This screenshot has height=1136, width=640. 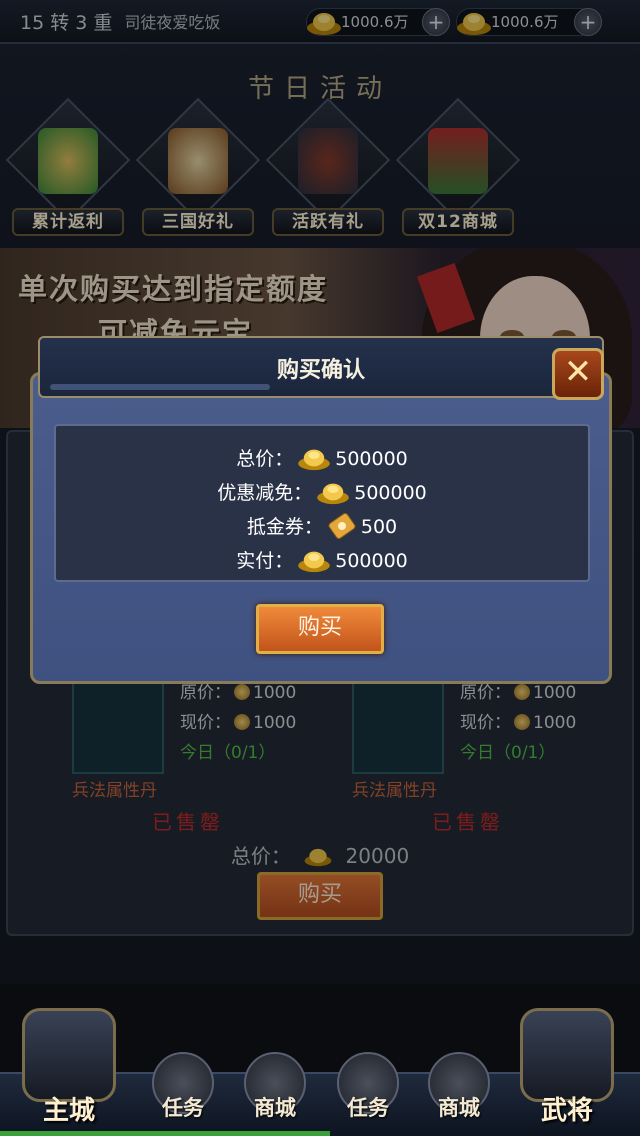 What do you see at coordinates (165, 1133) in the screenshot?
I see `progress-line` at bounding box center [165, 1133].